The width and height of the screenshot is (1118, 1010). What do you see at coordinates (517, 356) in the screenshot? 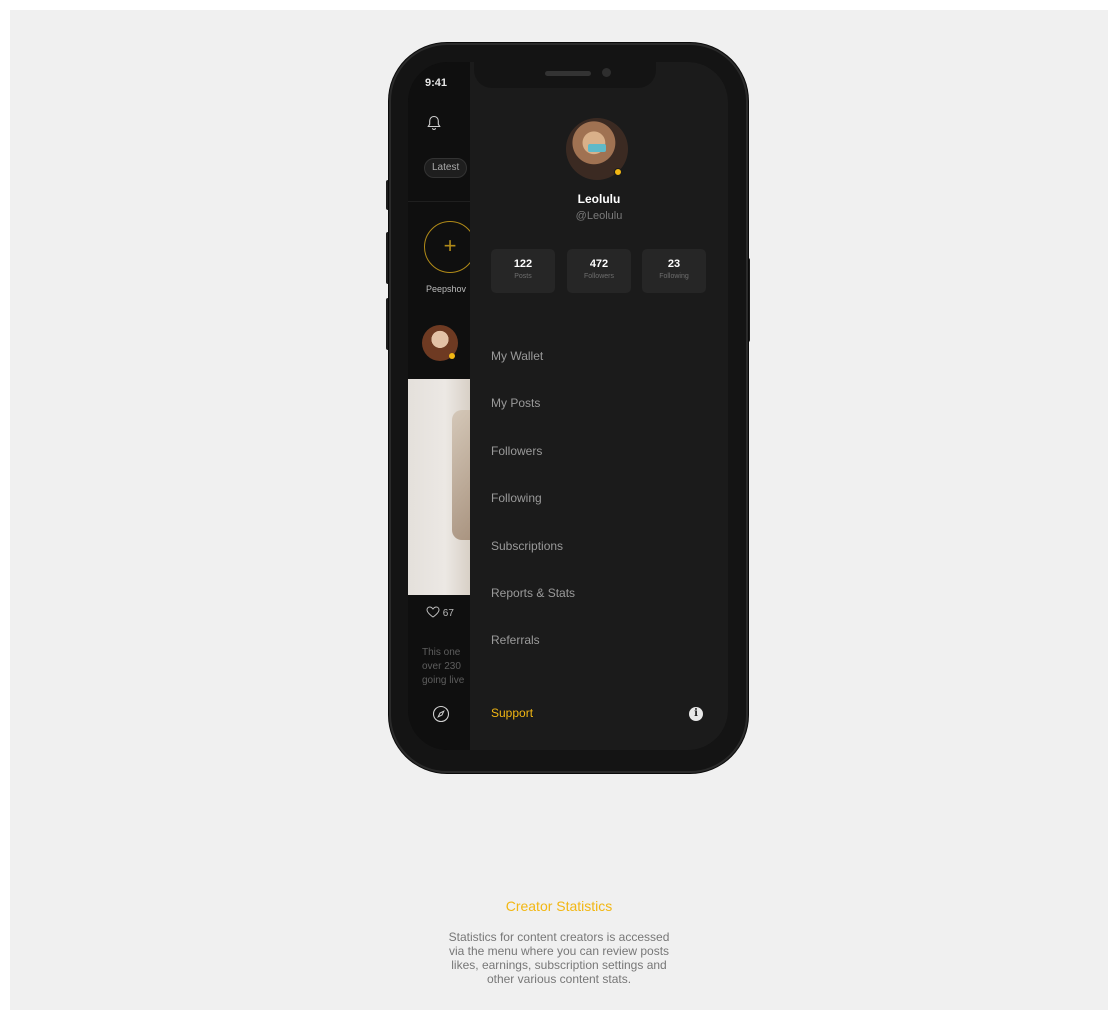
I see `menu-item-my-wallet: My Wallet` at bounding box center [517, 356].